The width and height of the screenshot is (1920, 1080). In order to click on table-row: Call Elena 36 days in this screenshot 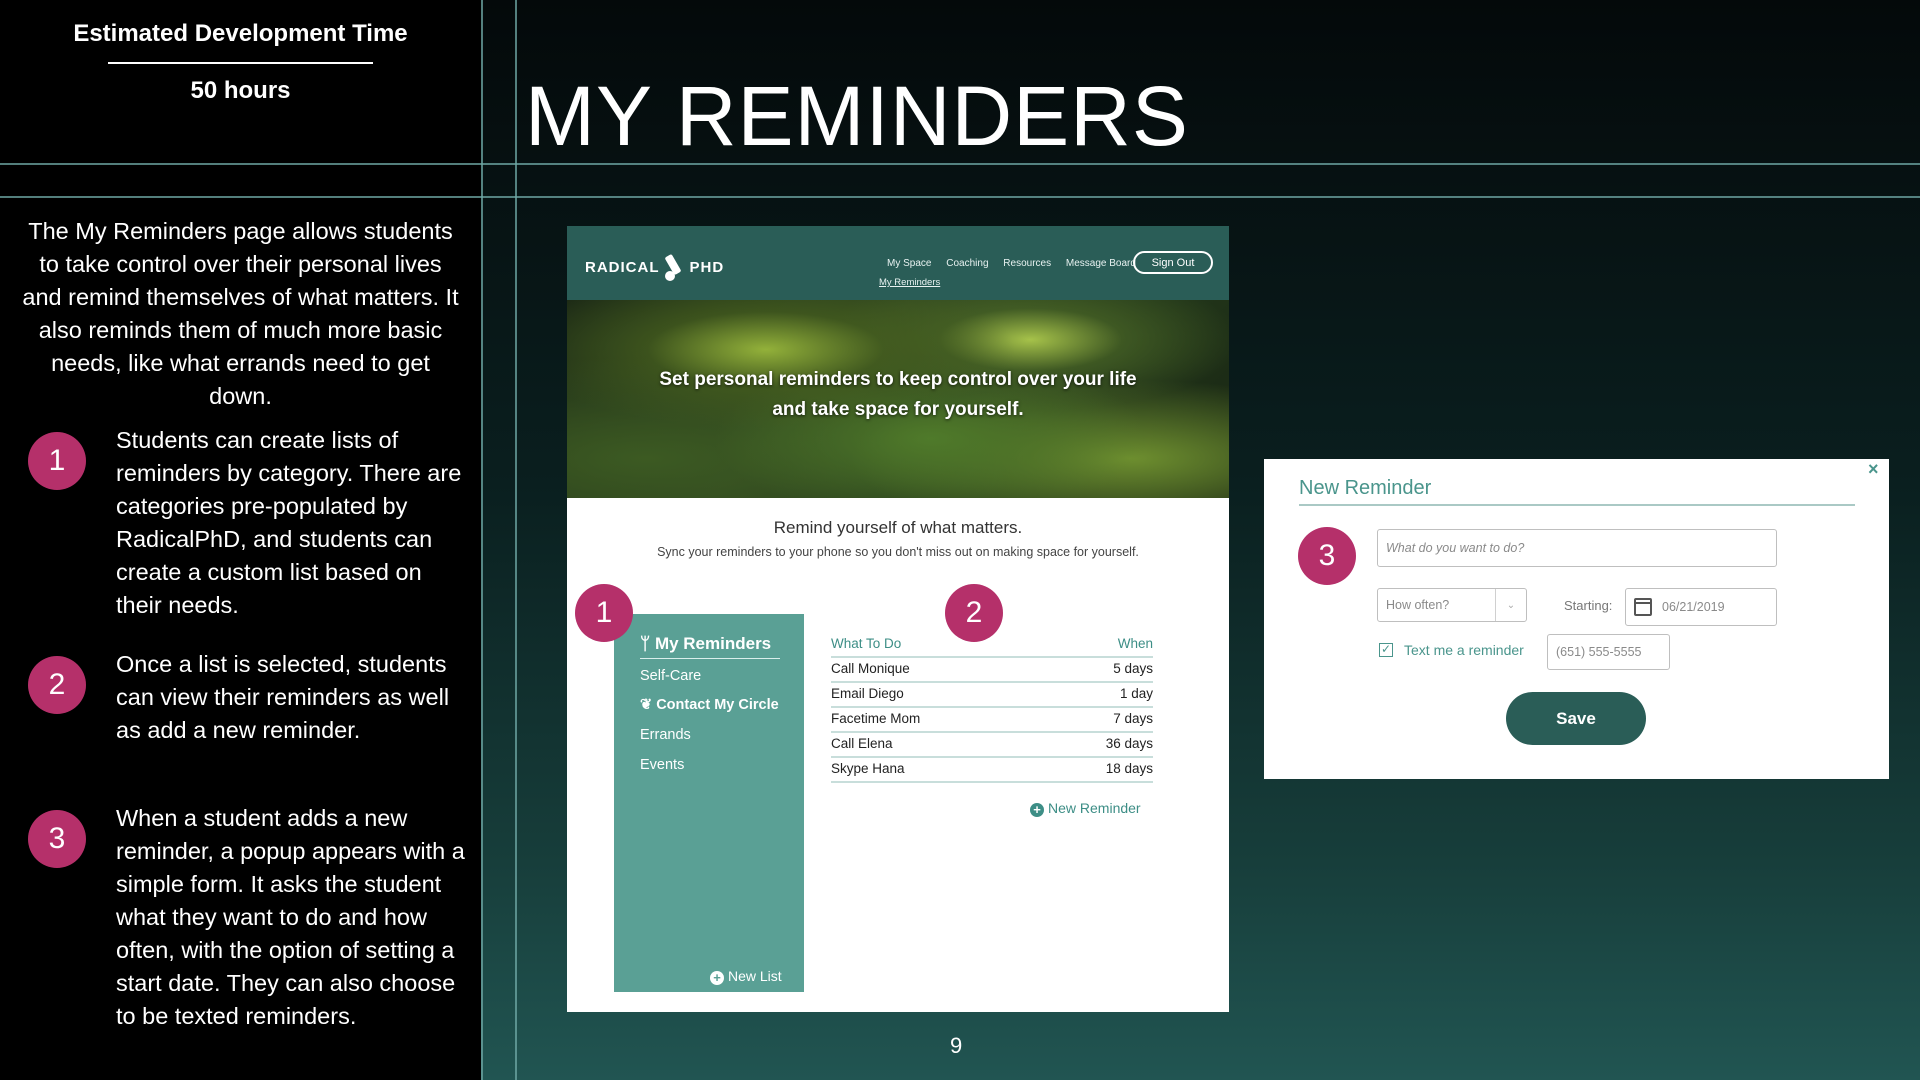, I will do `click(992, 743)`.